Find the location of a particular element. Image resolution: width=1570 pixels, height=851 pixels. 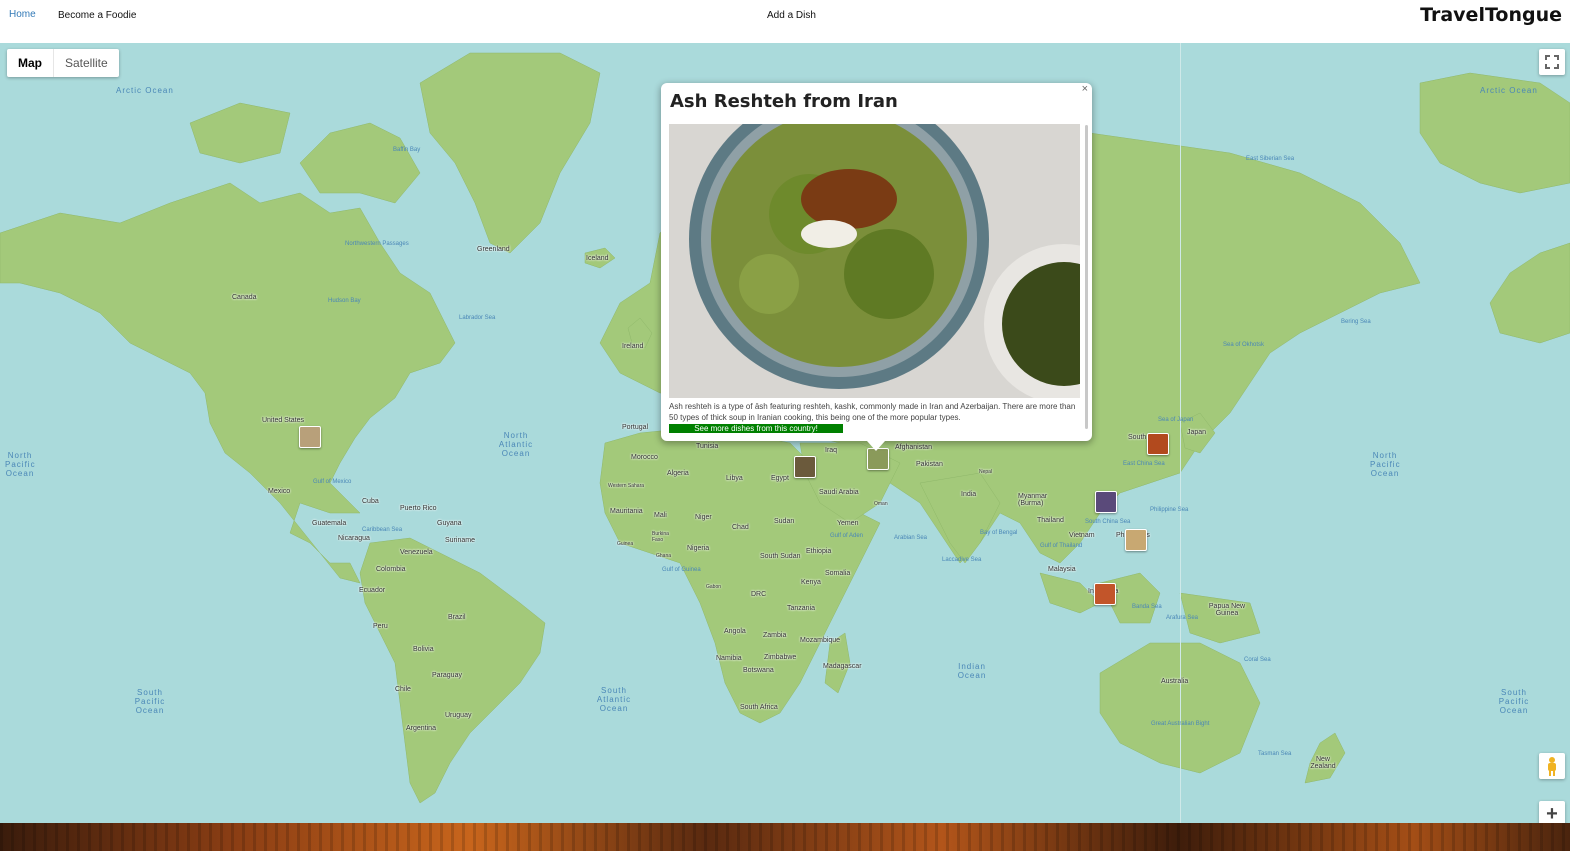

sea-label: Bering Sea is located at coordinates (1356, 322).